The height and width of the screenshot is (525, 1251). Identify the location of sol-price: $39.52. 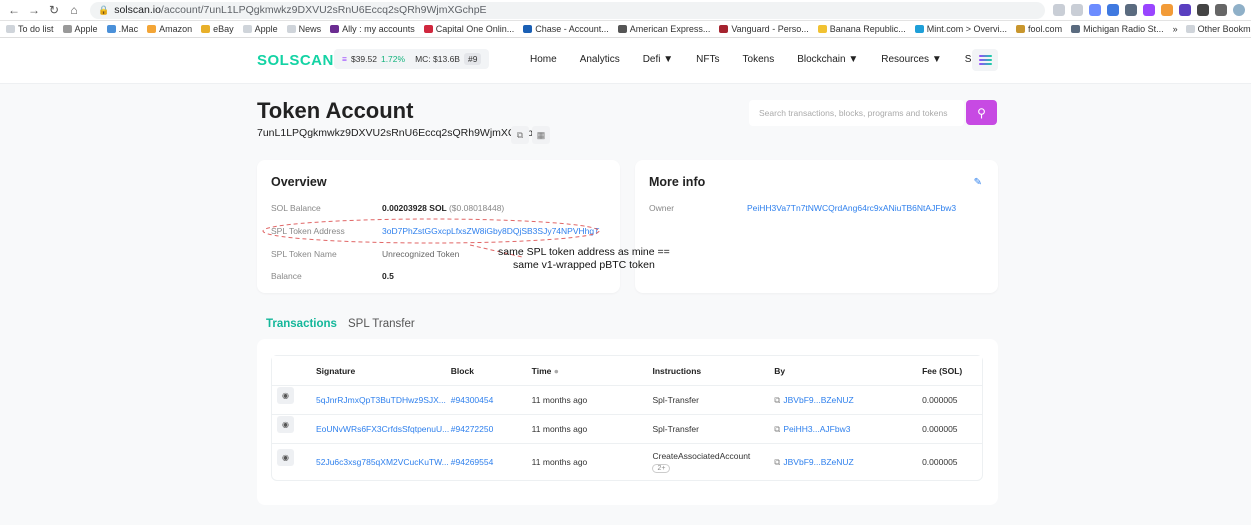
(363, 59).